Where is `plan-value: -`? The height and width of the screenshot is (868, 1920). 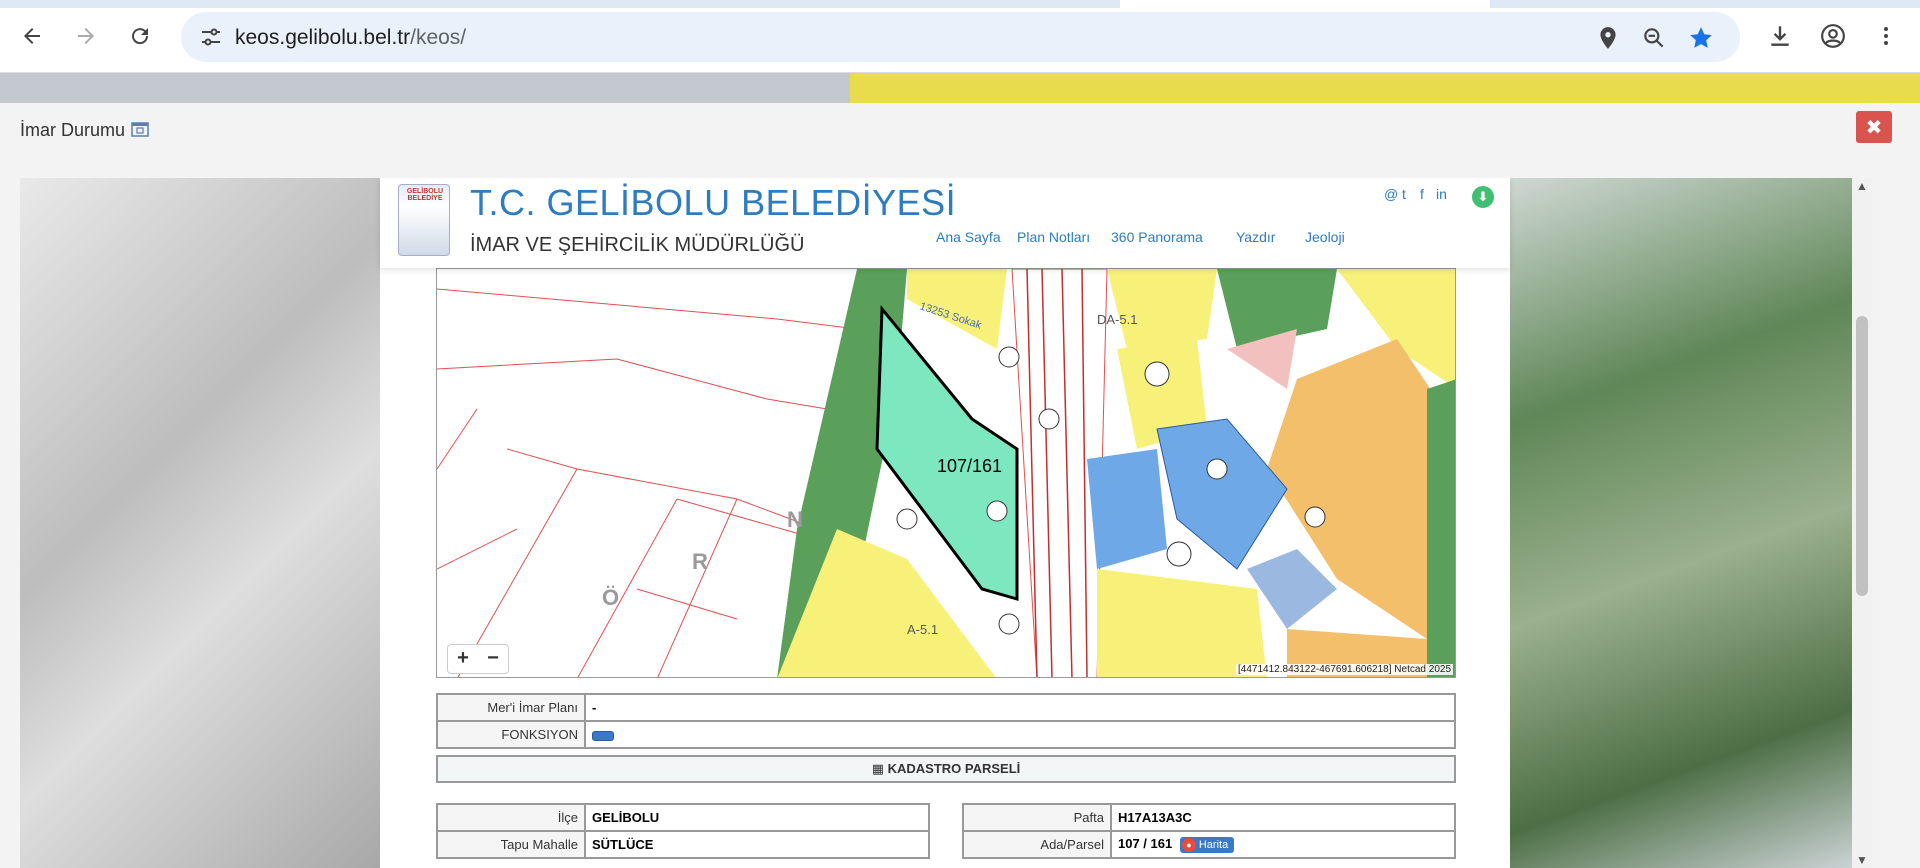 plan-value: - is located at coordinates (1020, 707).